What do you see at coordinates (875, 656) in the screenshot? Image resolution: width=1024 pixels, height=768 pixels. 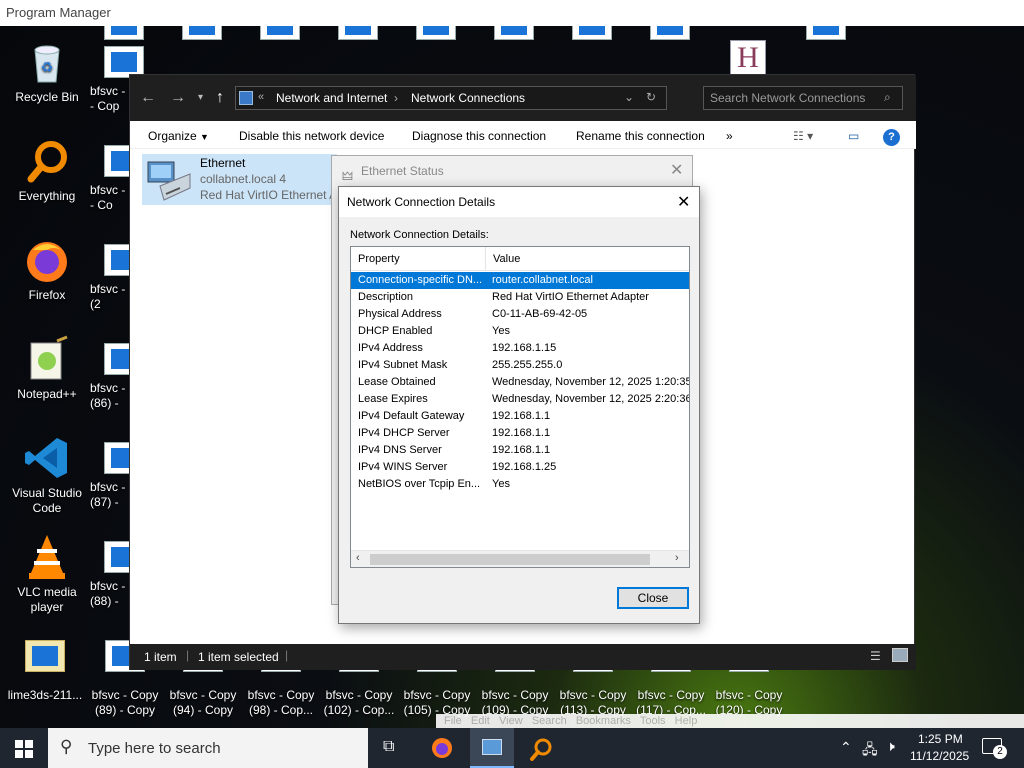 I see `details-view-icon: ☰` at bounding box center [875, 656].